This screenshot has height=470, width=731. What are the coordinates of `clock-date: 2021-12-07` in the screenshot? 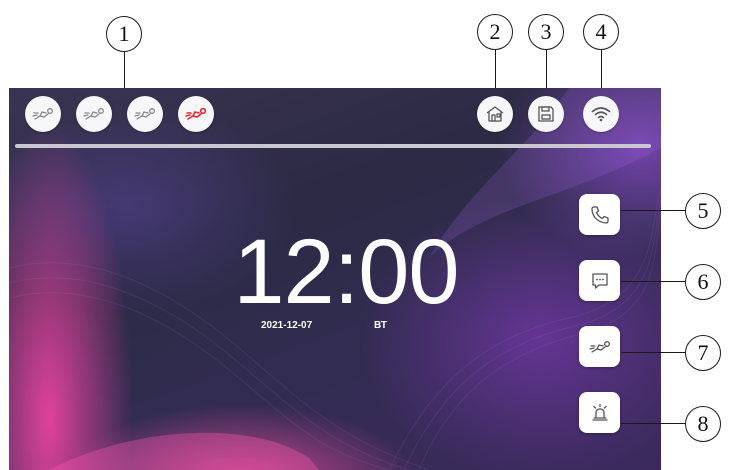 It's located at (287, 325).